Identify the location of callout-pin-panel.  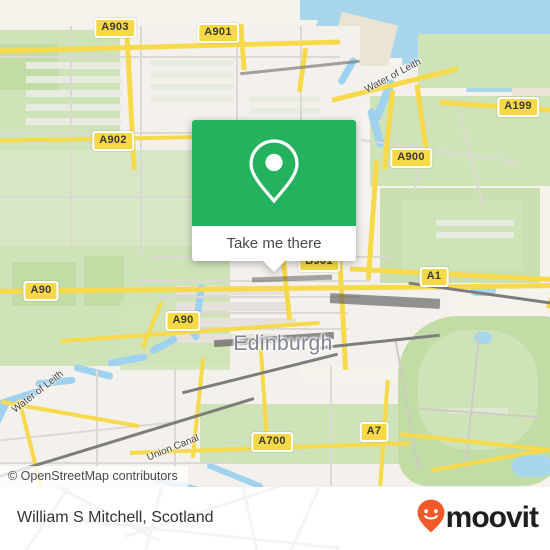
(274, 173).